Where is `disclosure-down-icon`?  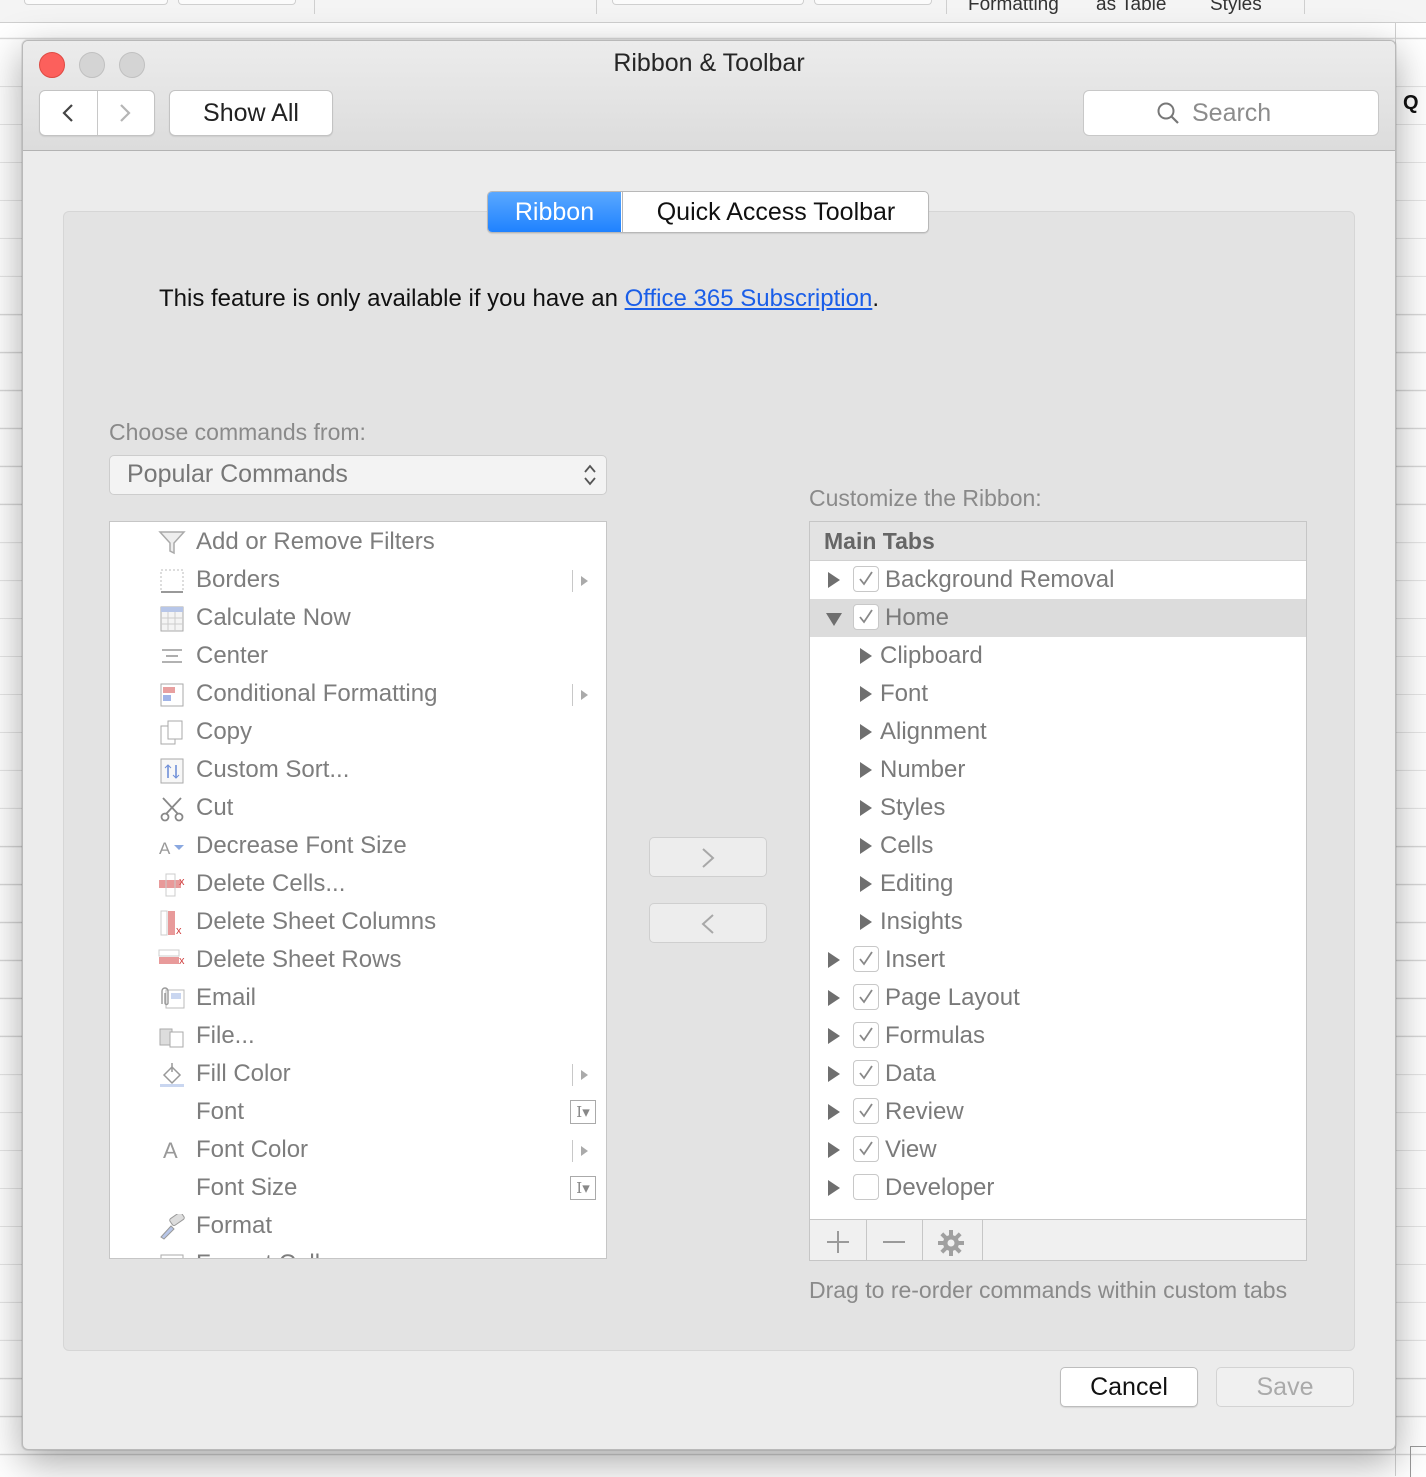 disclosure-down-icon is located at coordinates (834, 619).